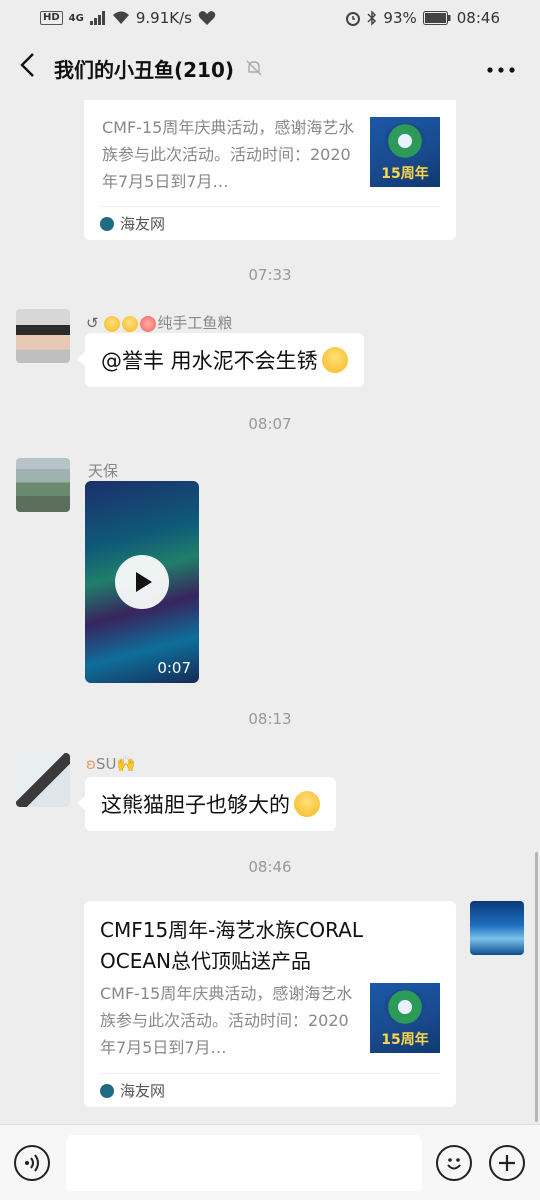 This screenshot has width=540, height=1200. I want to click on message-bubble: 这熊猫胆子也够大的, so click(206, 804).